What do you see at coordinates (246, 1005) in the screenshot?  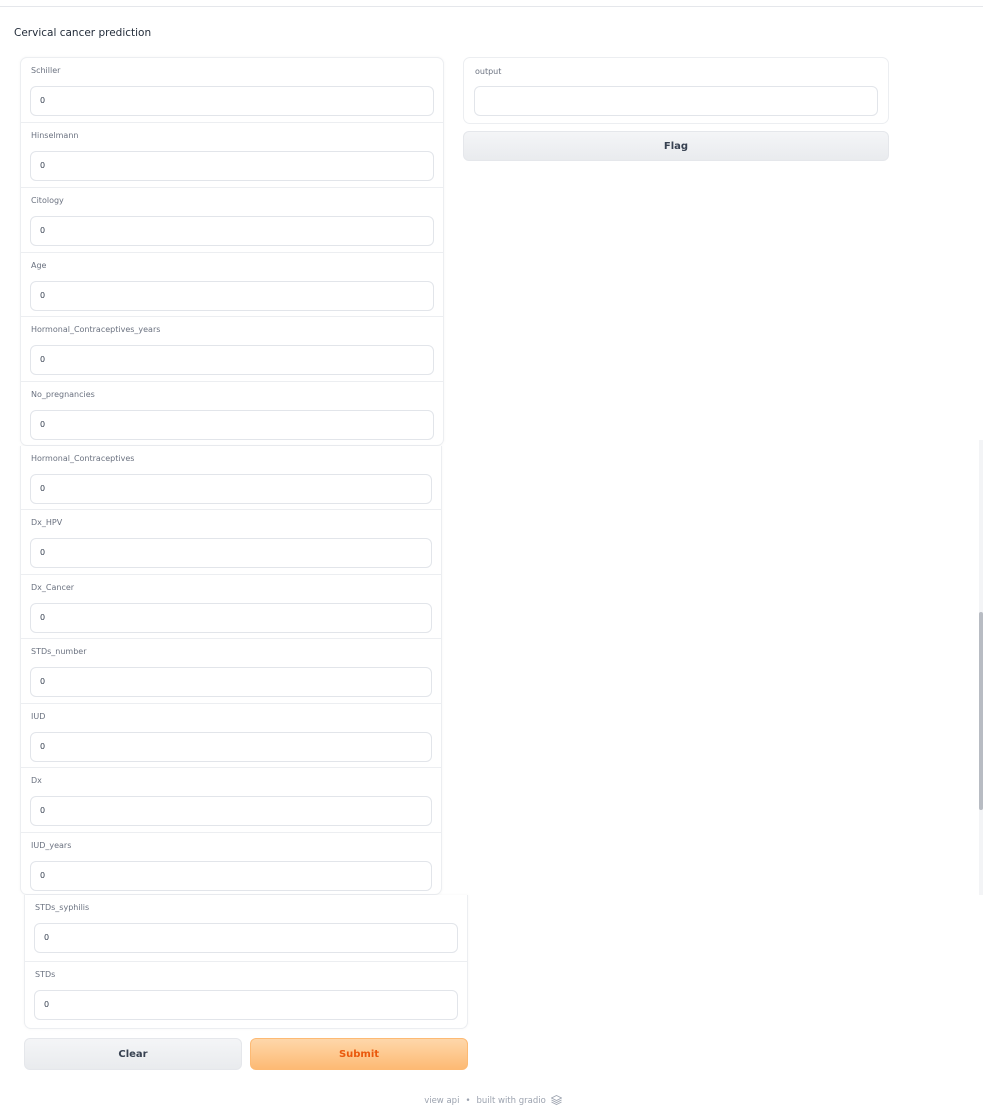 I see `stds-input: 0` at bounding box center [246, 1005].